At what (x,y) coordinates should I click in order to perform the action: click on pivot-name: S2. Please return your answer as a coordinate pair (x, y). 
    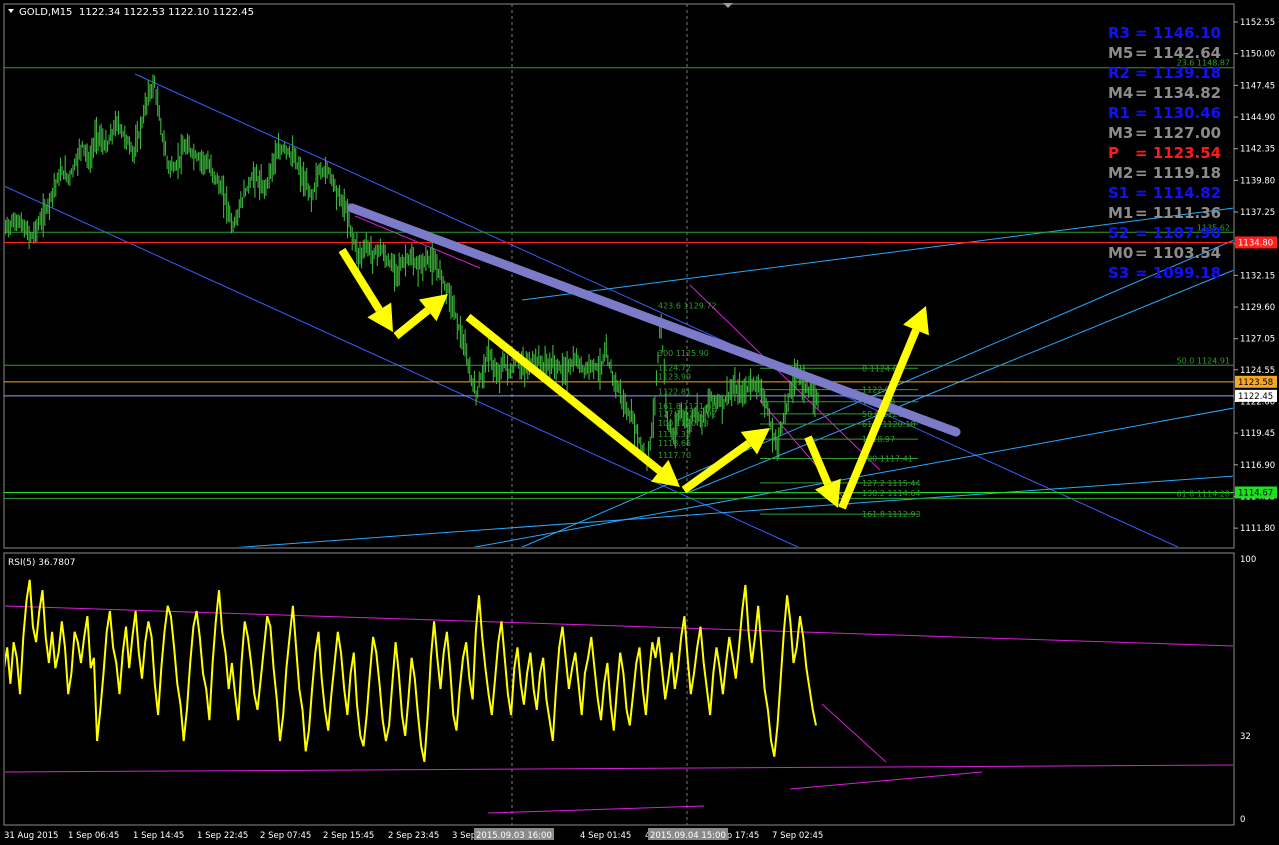
    Looking at the image, I should click on (1118, 233).